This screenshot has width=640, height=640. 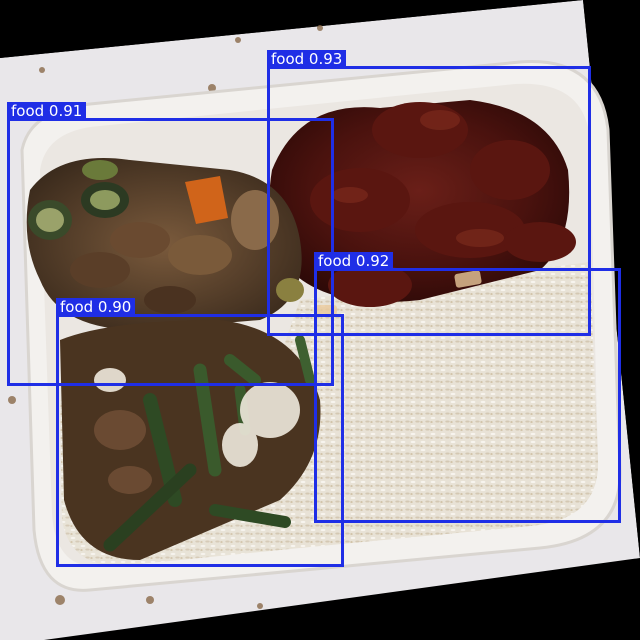 What do you see at coordinates (47, 111) in the screenshot?
I see `detection-label: food 0.91` at bounding box center [47, 111].